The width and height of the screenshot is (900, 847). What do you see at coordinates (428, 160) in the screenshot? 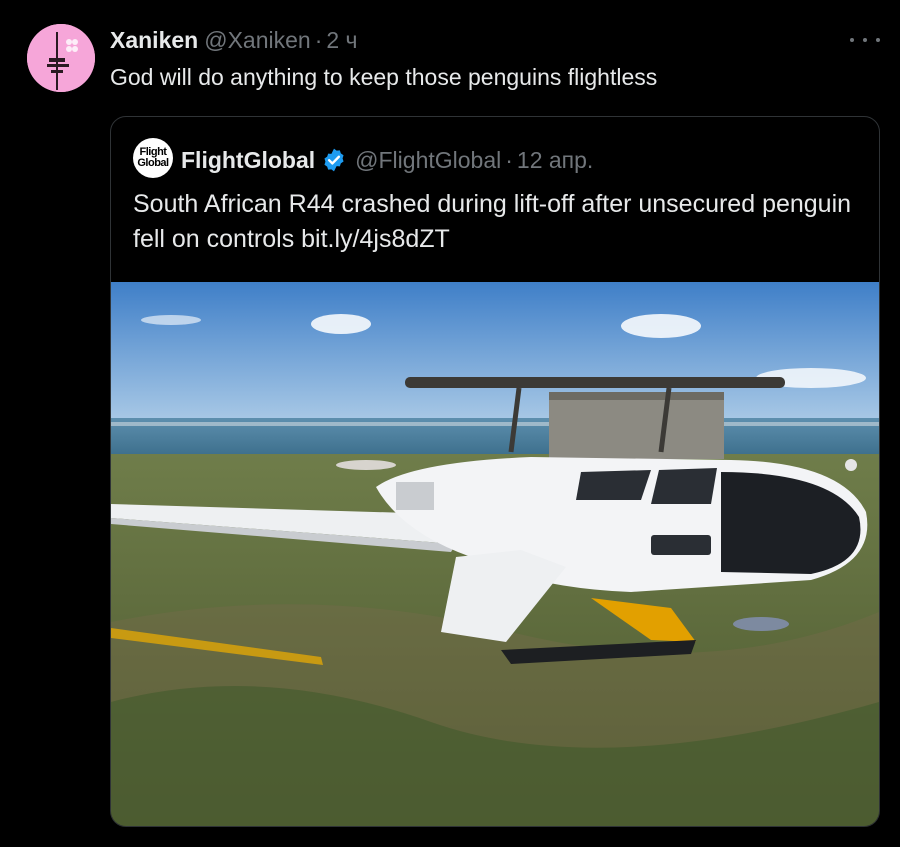
I see `quoted-author-handle: @FlightGlobal` at bounding box center [428, 160].